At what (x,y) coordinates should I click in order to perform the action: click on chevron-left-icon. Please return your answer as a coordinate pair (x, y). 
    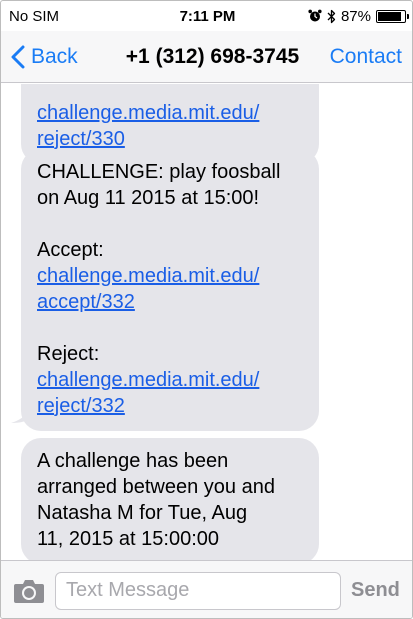
    Looking at the image, I should click on (18, 56).